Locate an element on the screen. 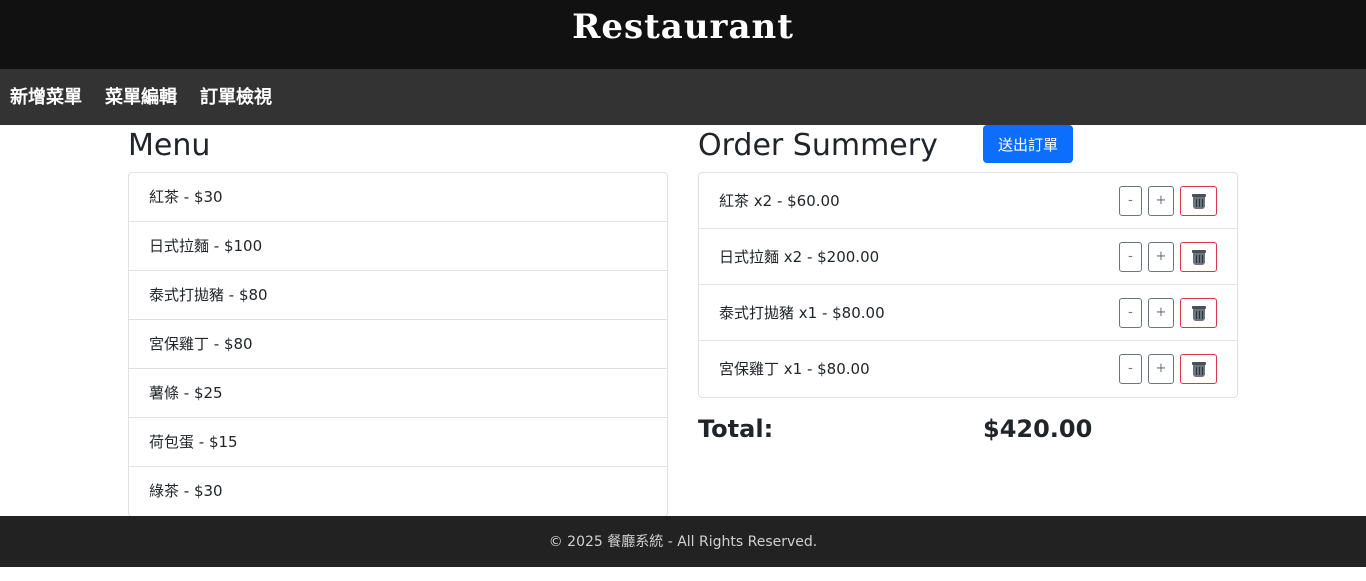 This screenshot has height=581, width=1366. menu-item: 薯條 - $25 is located at coordinates (398, 393).